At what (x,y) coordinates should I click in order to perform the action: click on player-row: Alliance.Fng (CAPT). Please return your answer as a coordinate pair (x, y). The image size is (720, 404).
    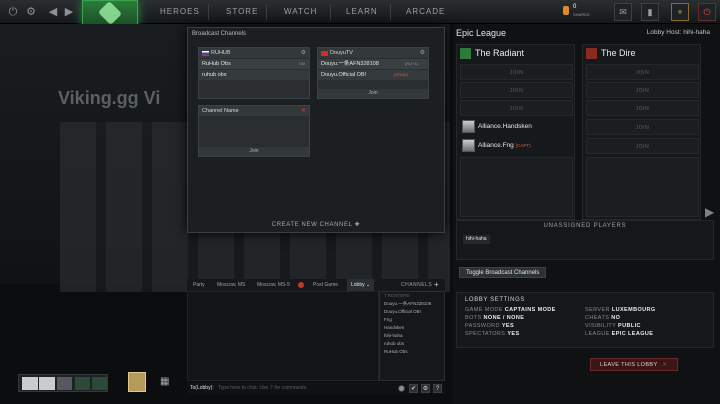
    Looking at the image, I should click on (496, 146).